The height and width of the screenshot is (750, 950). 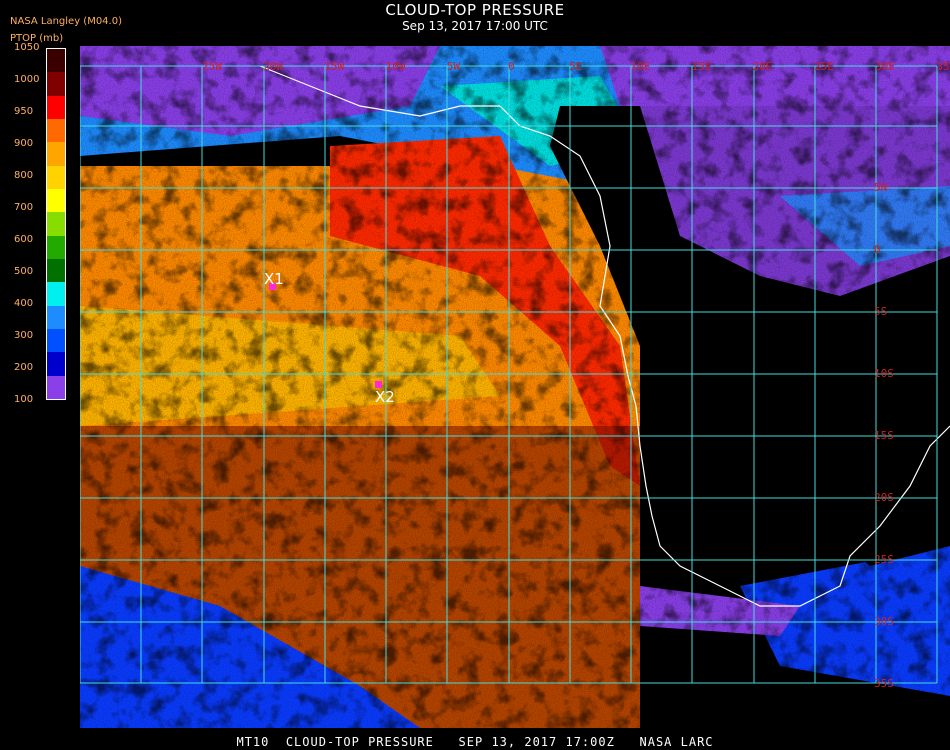 I want to click on longitude-label: 10E, so click(x=640, y=66).